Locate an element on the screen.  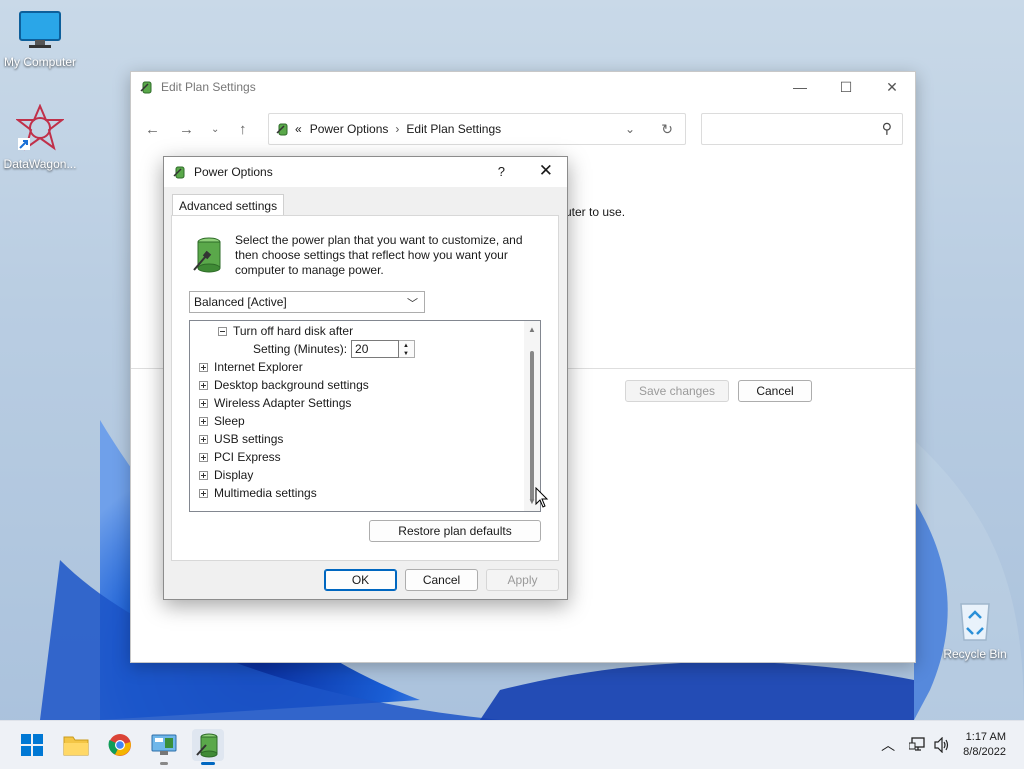
tree-item: Display is located at coordinates (226, 475).